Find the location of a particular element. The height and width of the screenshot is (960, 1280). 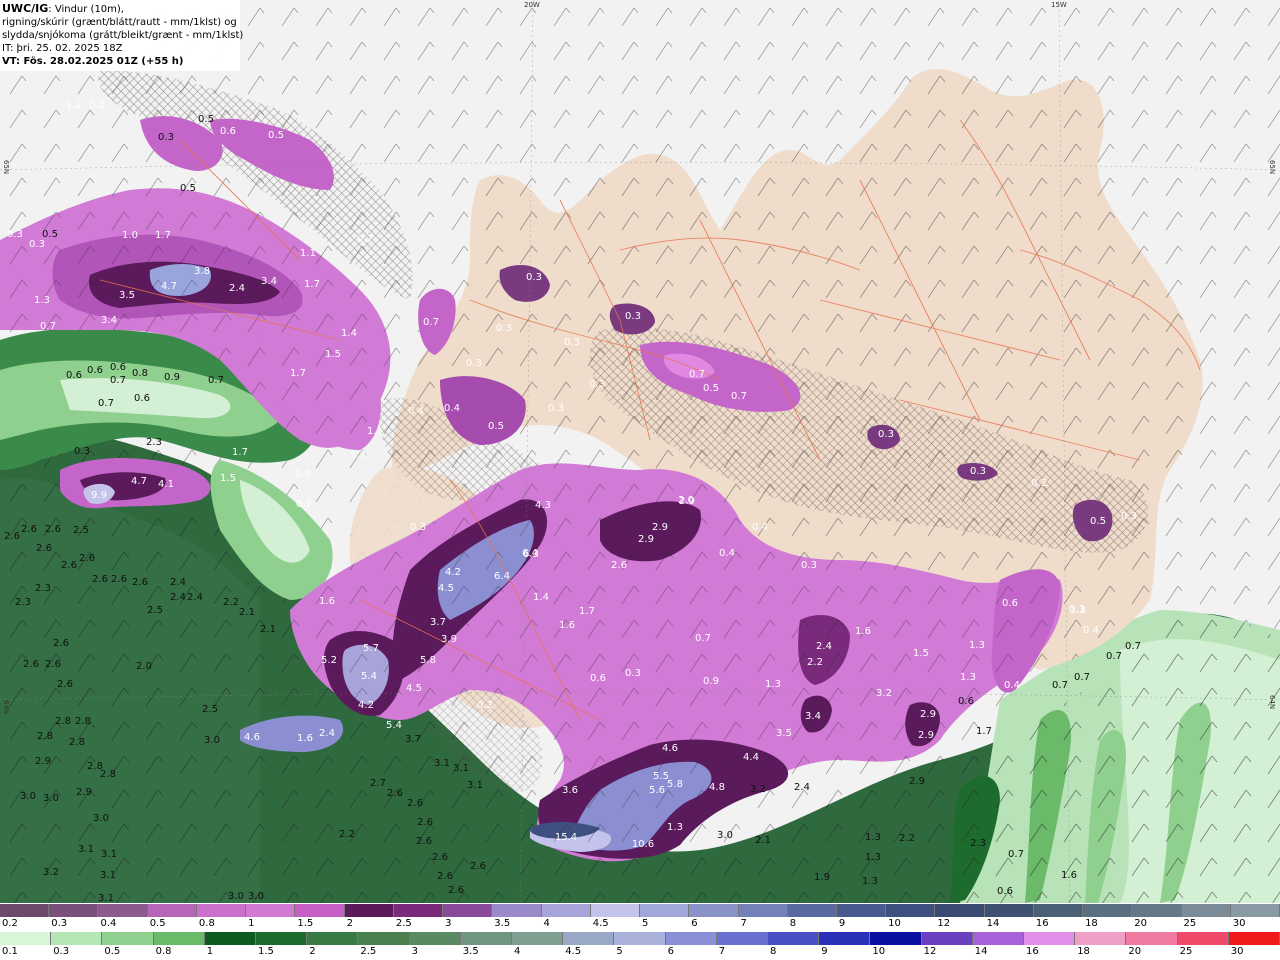

value-label: 9.9 is located at coordinates (99, 495).